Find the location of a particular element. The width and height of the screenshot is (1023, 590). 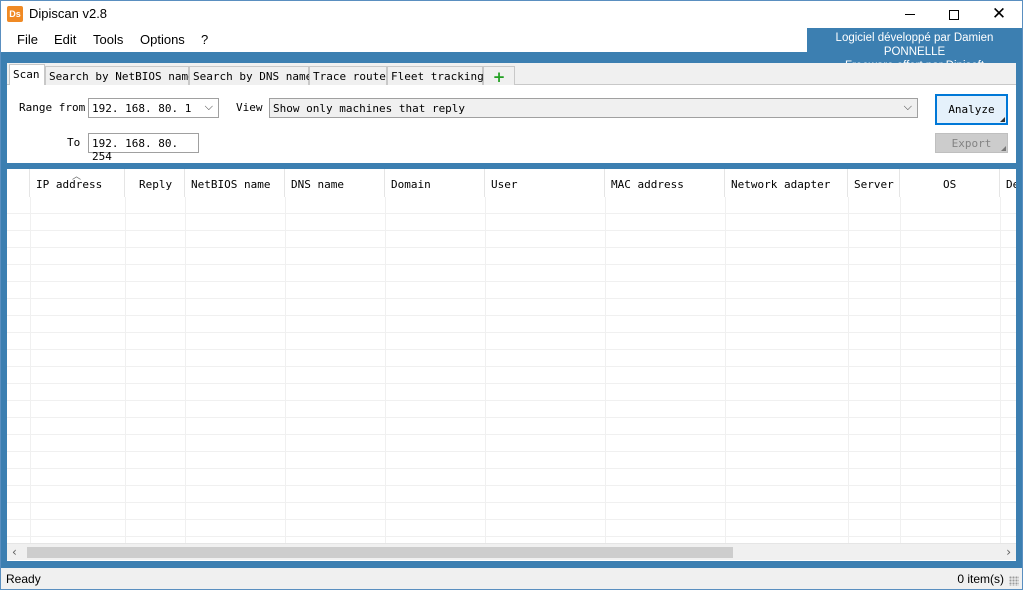

scrollbar-thumb is located at coordinates (380, 552).